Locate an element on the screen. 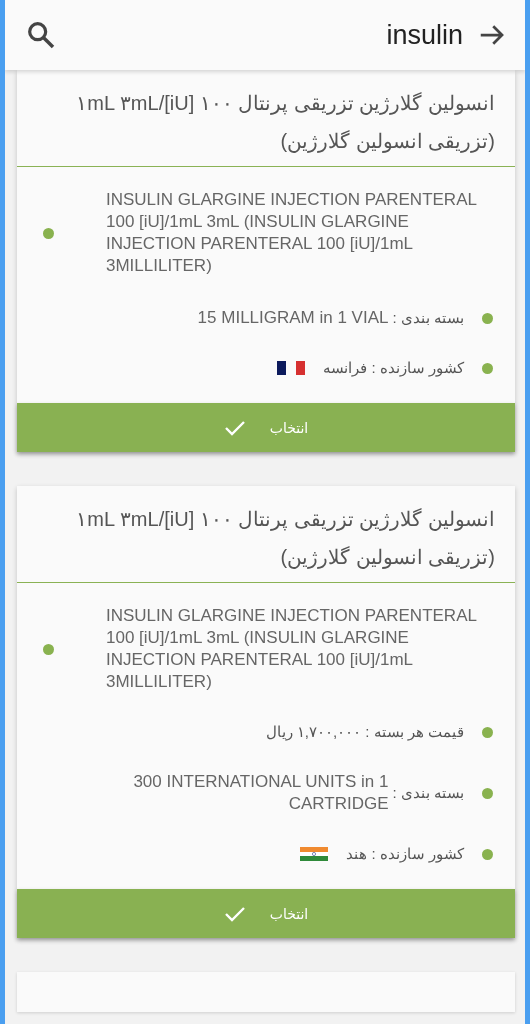 Image resolution: width=530 pixels, height=1024 pixels. price-text: قیمت هر بسته : ۱,۷۰۰,۰۰۰ ریال is located at coordinates (364, 732).